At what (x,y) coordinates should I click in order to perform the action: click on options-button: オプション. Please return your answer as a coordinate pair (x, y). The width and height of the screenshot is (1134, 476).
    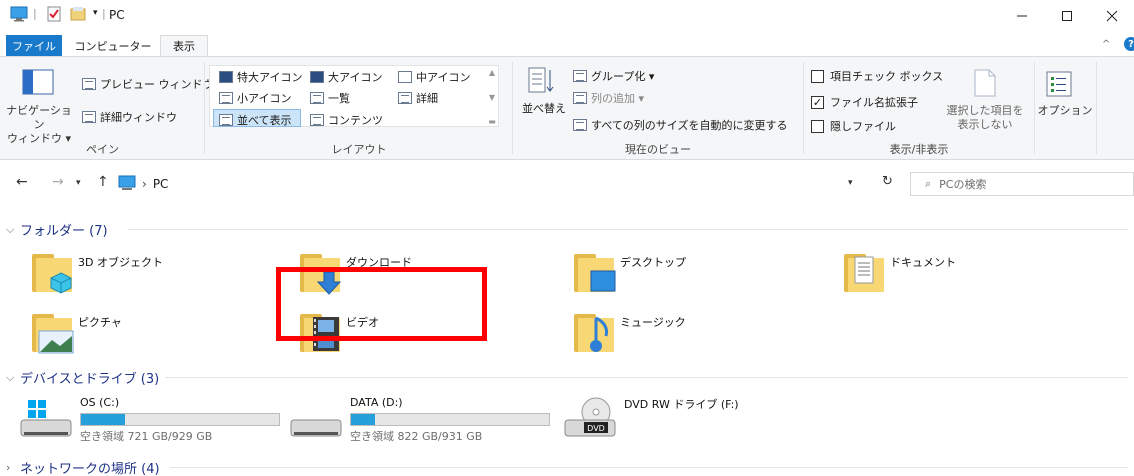
    Looking at the image, I should click on (1065, 111).